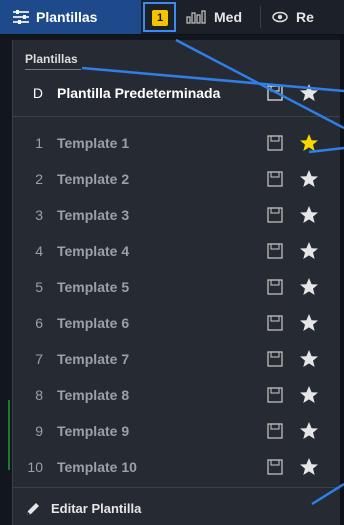 This screenshot has width=344, height=525. What do you see at coordinates (178, 431) in the screenshot?
I see `template-row: 9 Template 9` at bounding box center [178, 431].